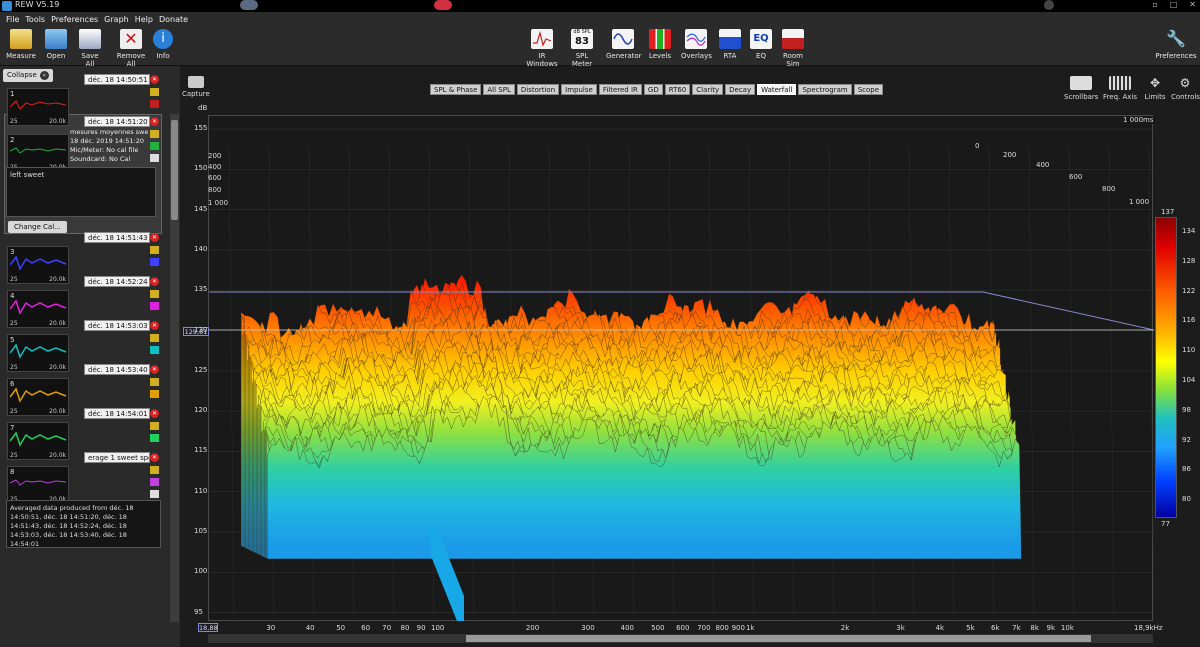 This screenshot has width=1200, height=647. What do you see at coordinates (117, 457) in the screenshot?
I see `measurement-name: erage 1 sweet spot` at bounding box center [117, 457].